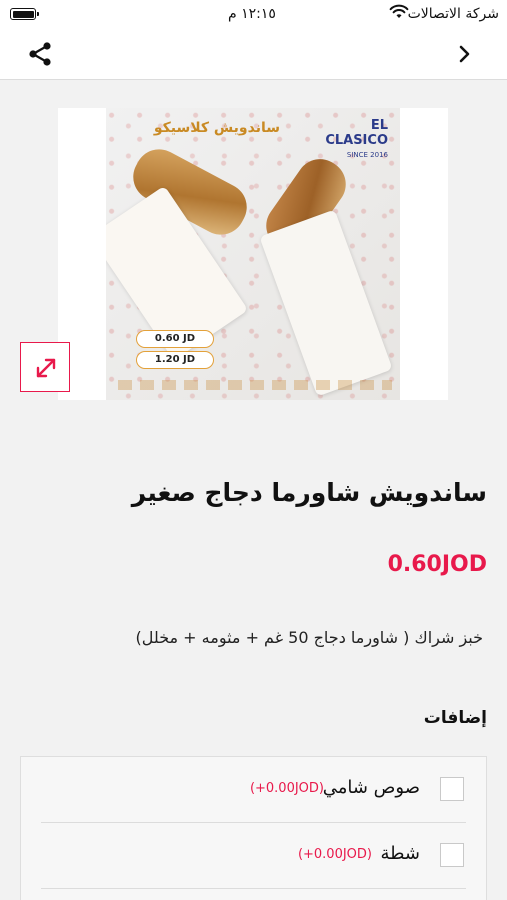 This screenshot has height=900, width=507. What do you see at coordinates (437, 564) in the screenshot?
I see `product-price: 0.60JOD` at bounding box center [437, 564].